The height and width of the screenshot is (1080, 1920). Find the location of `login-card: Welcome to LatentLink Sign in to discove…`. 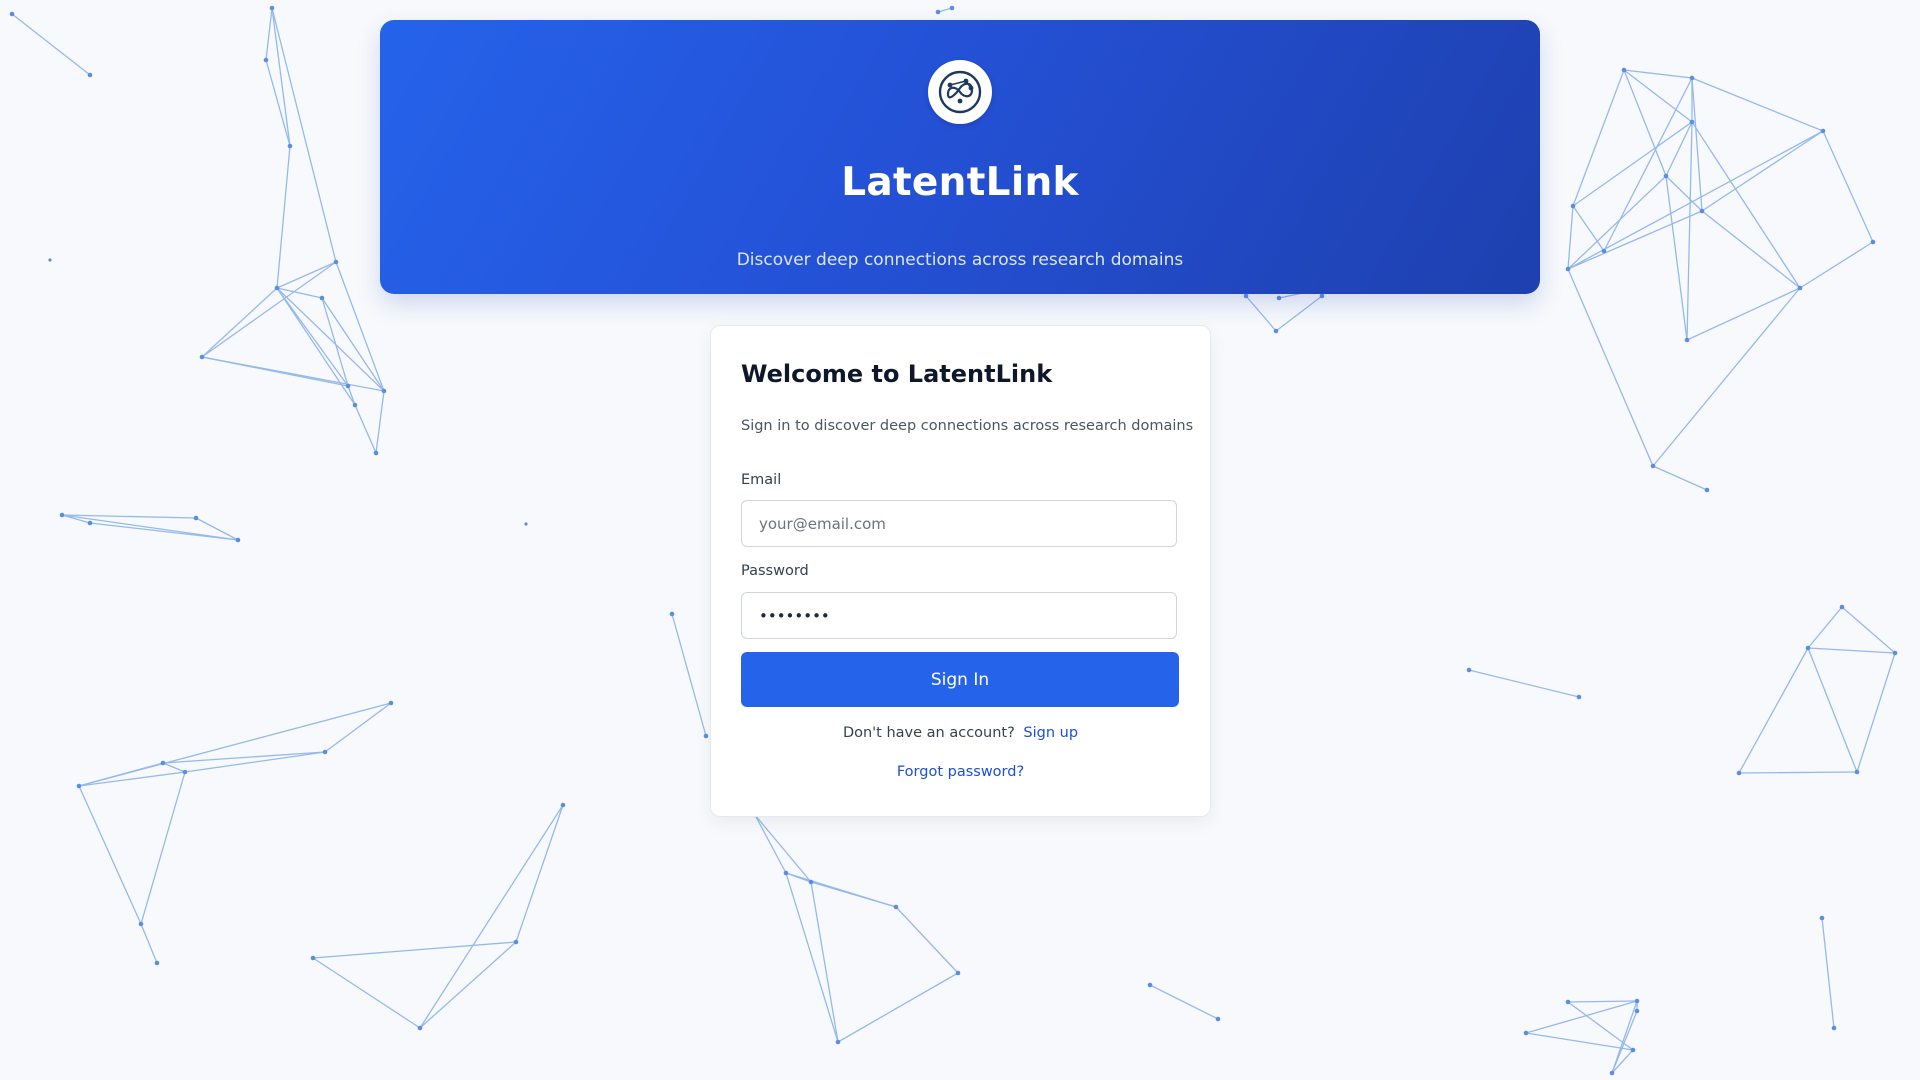

login-card: Welcome to LatentLink Sign in to discove… is located at coordinates (960, 571).